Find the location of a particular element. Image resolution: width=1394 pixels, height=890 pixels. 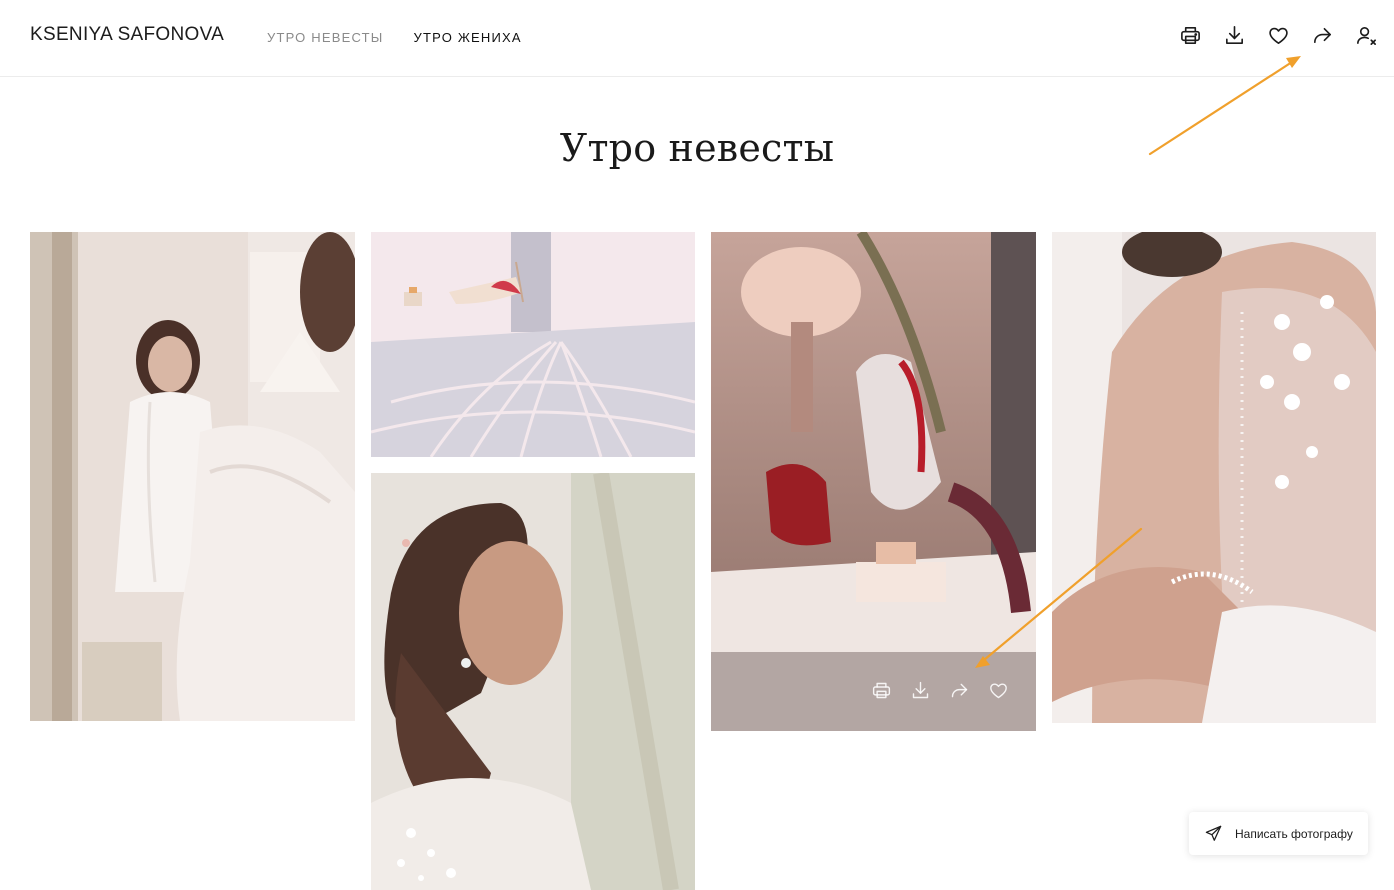

message-photographer-button: Написать фотографу is located at coordinates (1278, 833).